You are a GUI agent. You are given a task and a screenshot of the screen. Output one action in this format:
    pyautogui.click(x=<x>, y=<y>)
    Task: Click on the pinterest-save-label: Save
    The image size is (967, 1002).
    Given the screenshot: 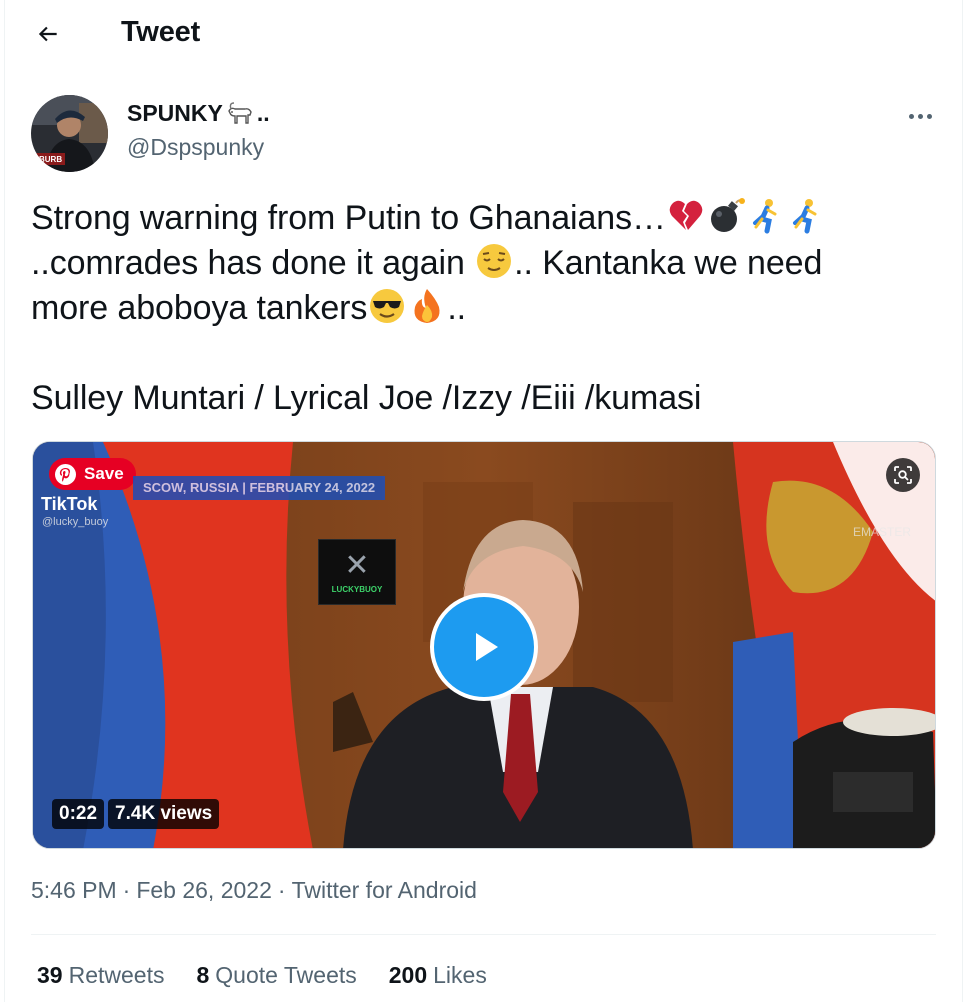 What is the action you would take?
    pyautogui.click(x=104, y=473)
    